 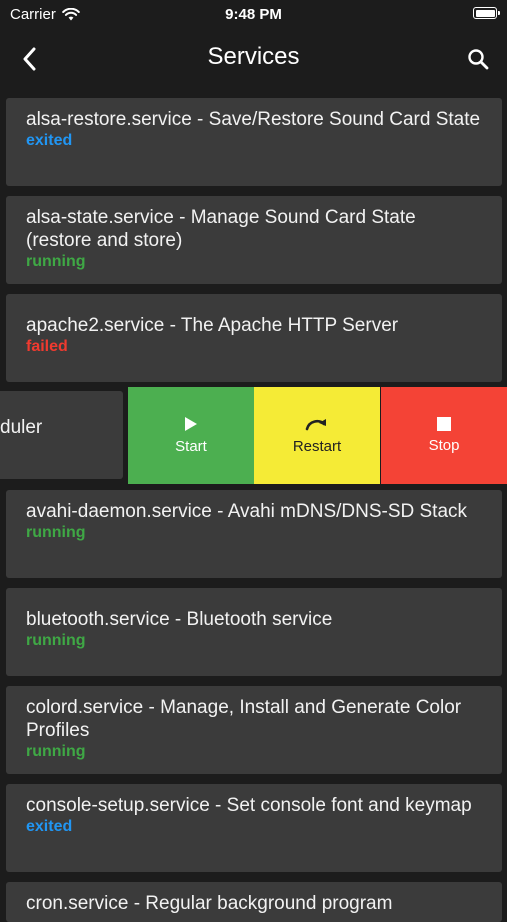 I want to click on clock: 9:48 PM, so click(x=253, y=14).